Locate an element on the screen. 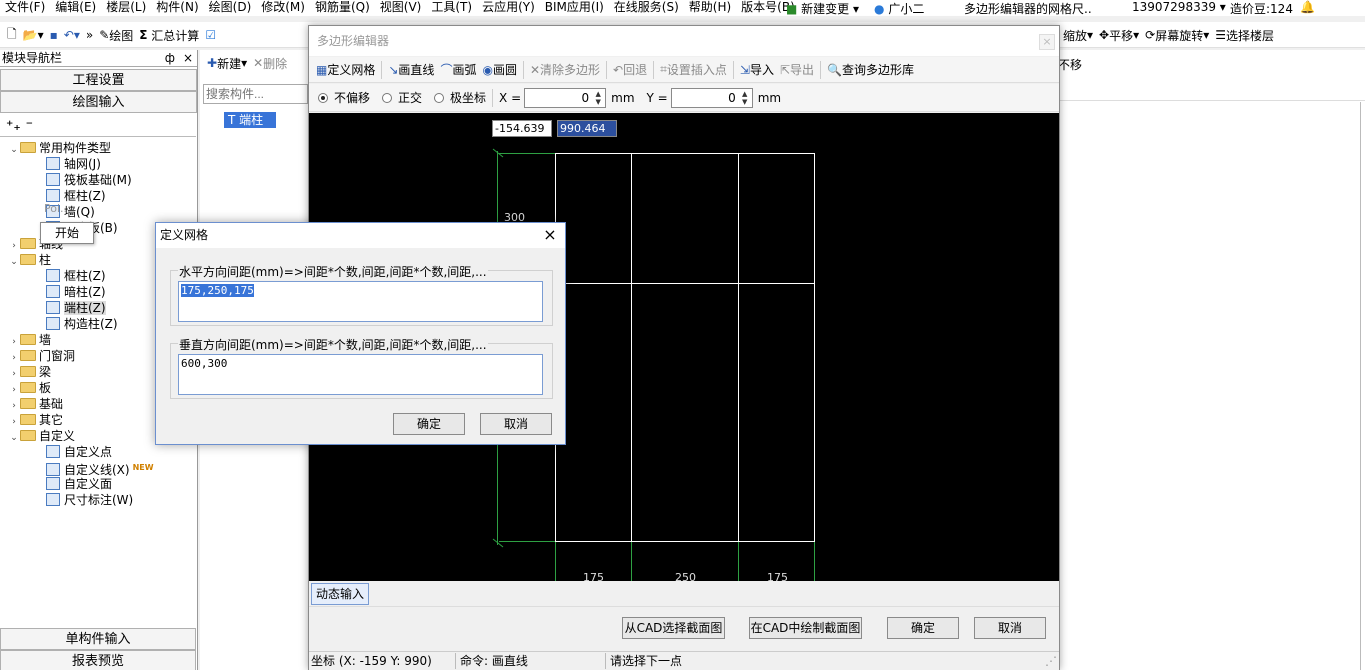  tree-folder: ⌄ 常用构件类型 is located at coordinates (98, 148).